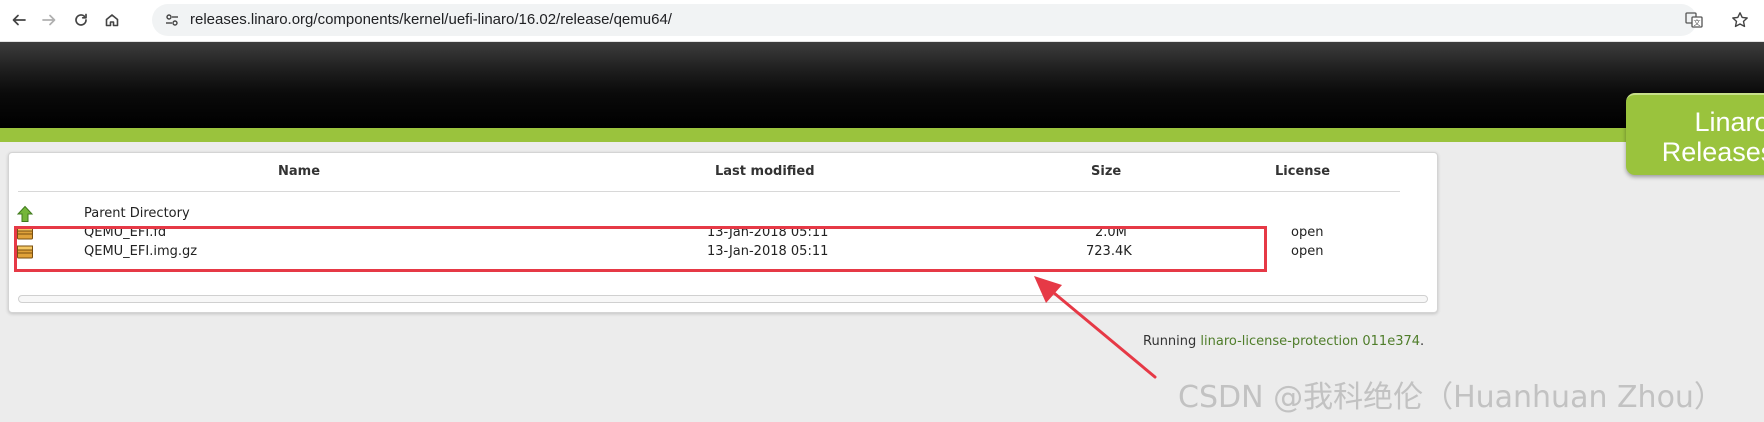 This screenshot has height=422, width=1764. What do you see at coordinates (25, 214) in the screenshot?
I see `up-arrow-icon` at bounding box center [25, 214].